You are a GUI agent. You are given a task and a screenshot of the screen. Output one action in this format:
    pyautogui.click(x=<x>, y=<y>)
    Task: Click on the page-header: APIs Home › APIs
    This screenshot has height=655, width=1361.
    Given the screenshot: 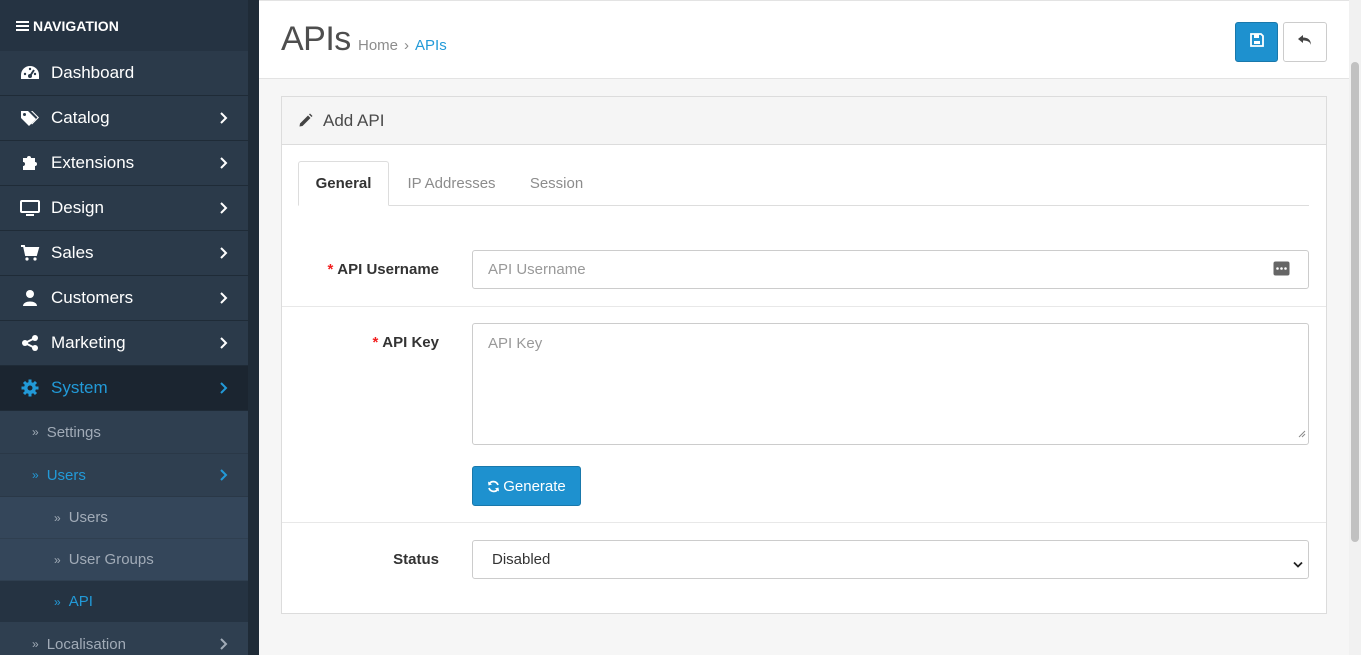 What is the action you would take?
    pyautogui.click(x=804, y=39)
    